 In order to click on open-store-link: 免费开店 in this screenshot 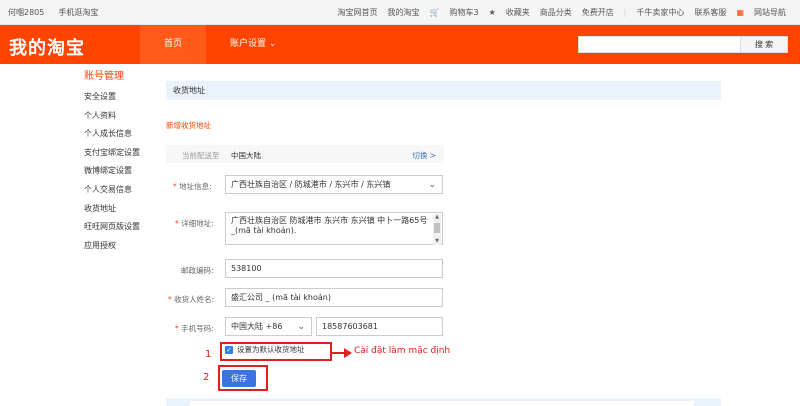, I will do `click(598, 12)`.